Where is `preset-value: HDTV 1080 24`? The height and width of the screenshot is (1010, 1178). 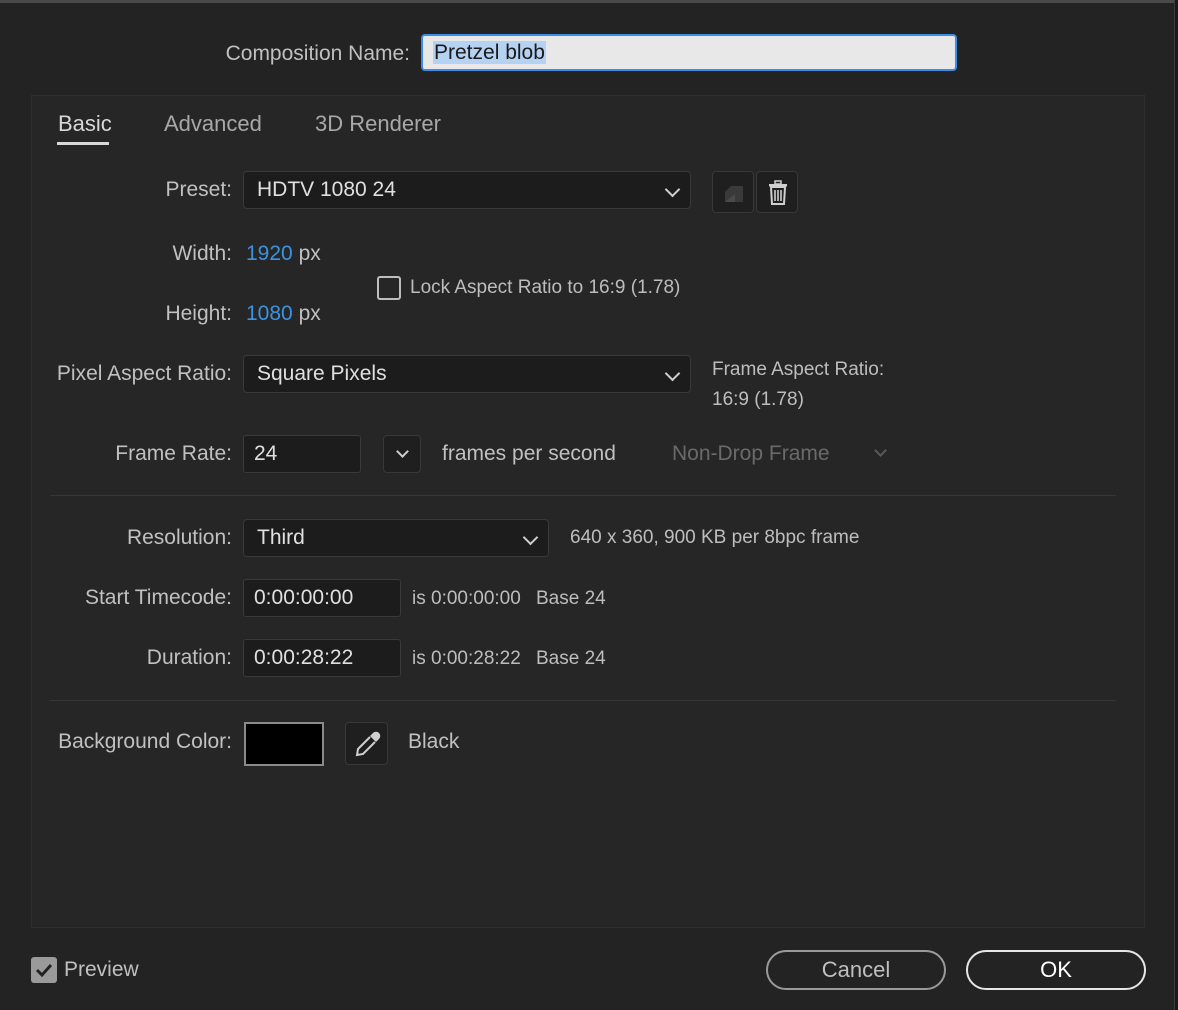
preset-value: HDTV 1080 24 is located at coordinates (326, 189).